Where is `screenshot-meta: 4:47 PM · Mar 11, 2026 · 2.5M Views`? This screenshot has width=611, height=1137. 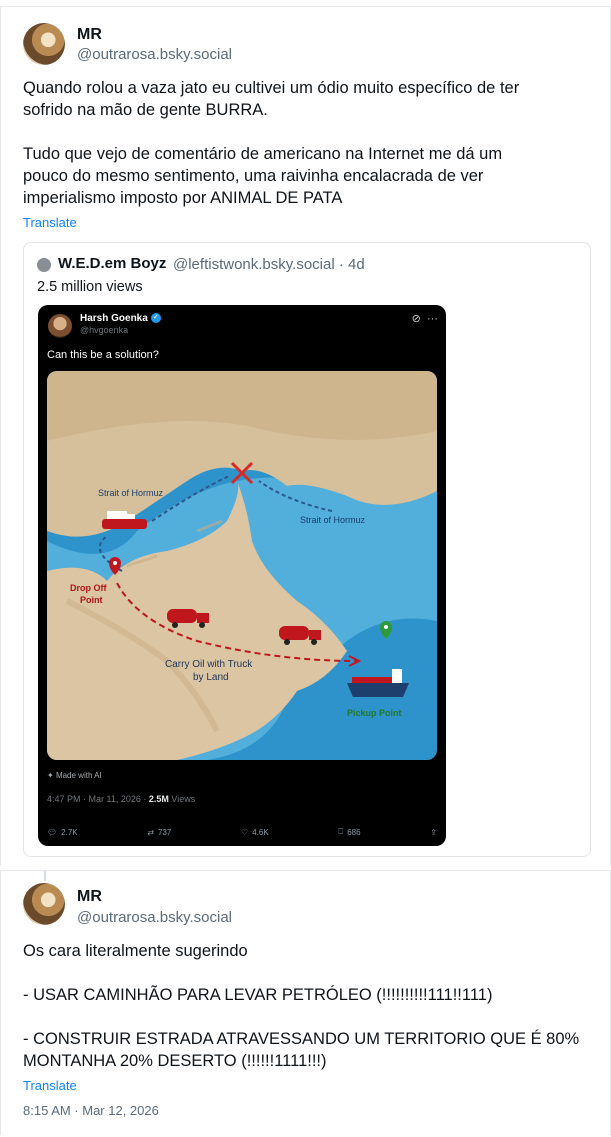
screenshot-meta: 4:47 PM · Mar 11, 2026 · 2.5M Views is located at coordinates (121, 799).